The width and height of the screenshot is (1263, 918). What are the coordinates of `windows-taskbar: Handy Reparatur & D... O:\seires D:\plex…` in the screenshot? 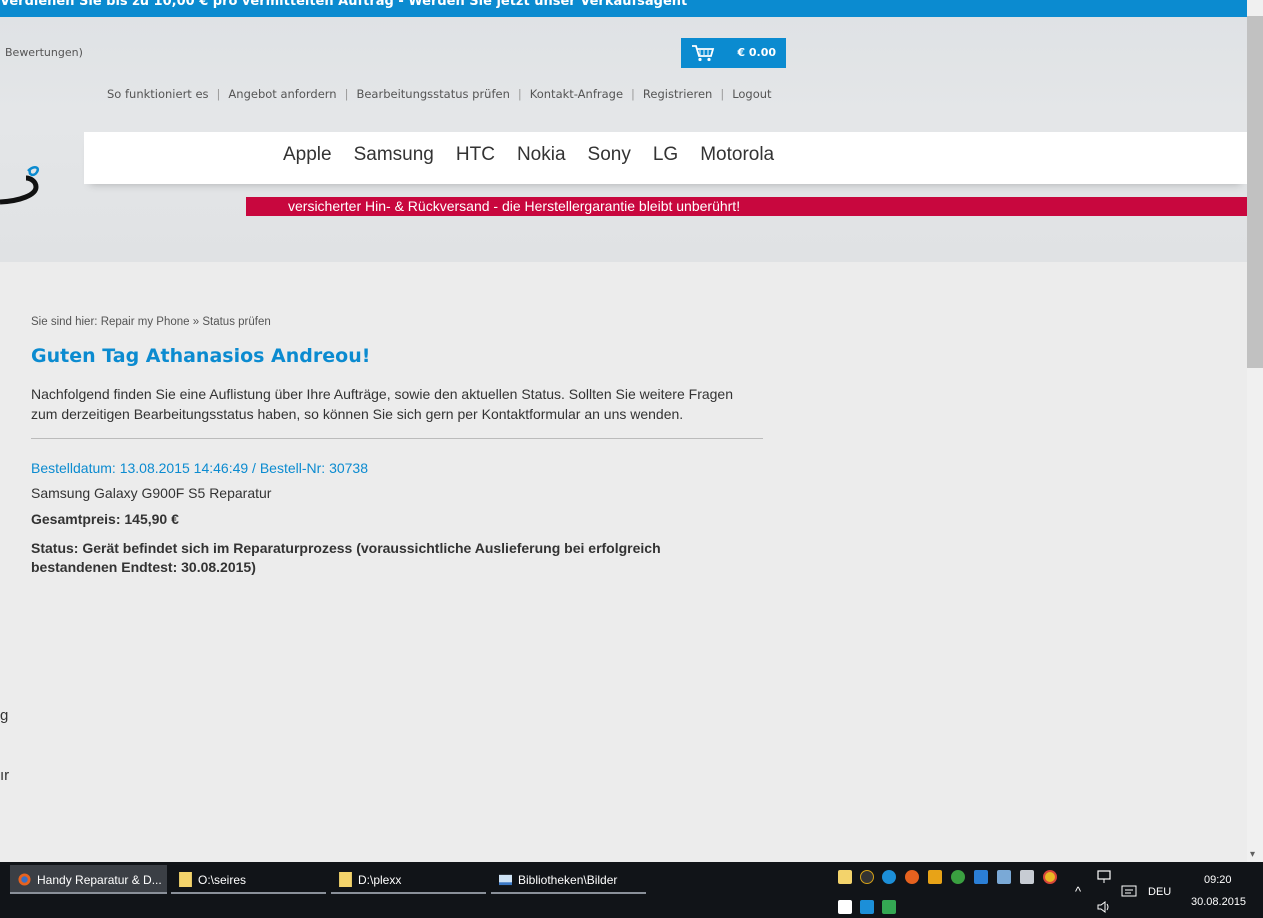 It's located at (631, 890).